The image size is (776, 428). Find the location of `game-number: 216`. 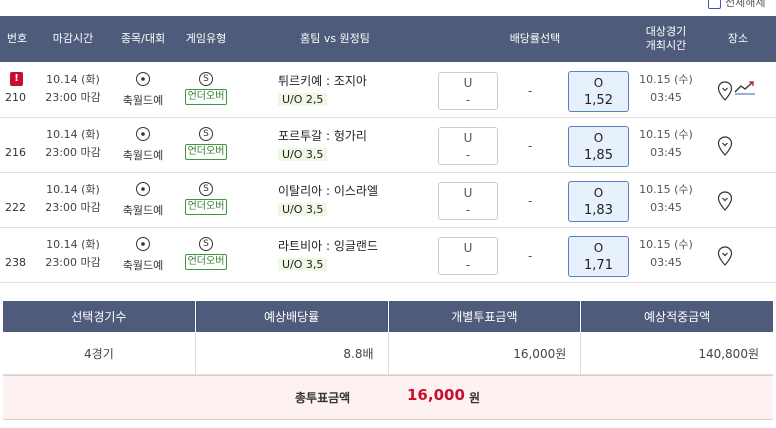

game-number: 216 is located at coordinates (15, 152).